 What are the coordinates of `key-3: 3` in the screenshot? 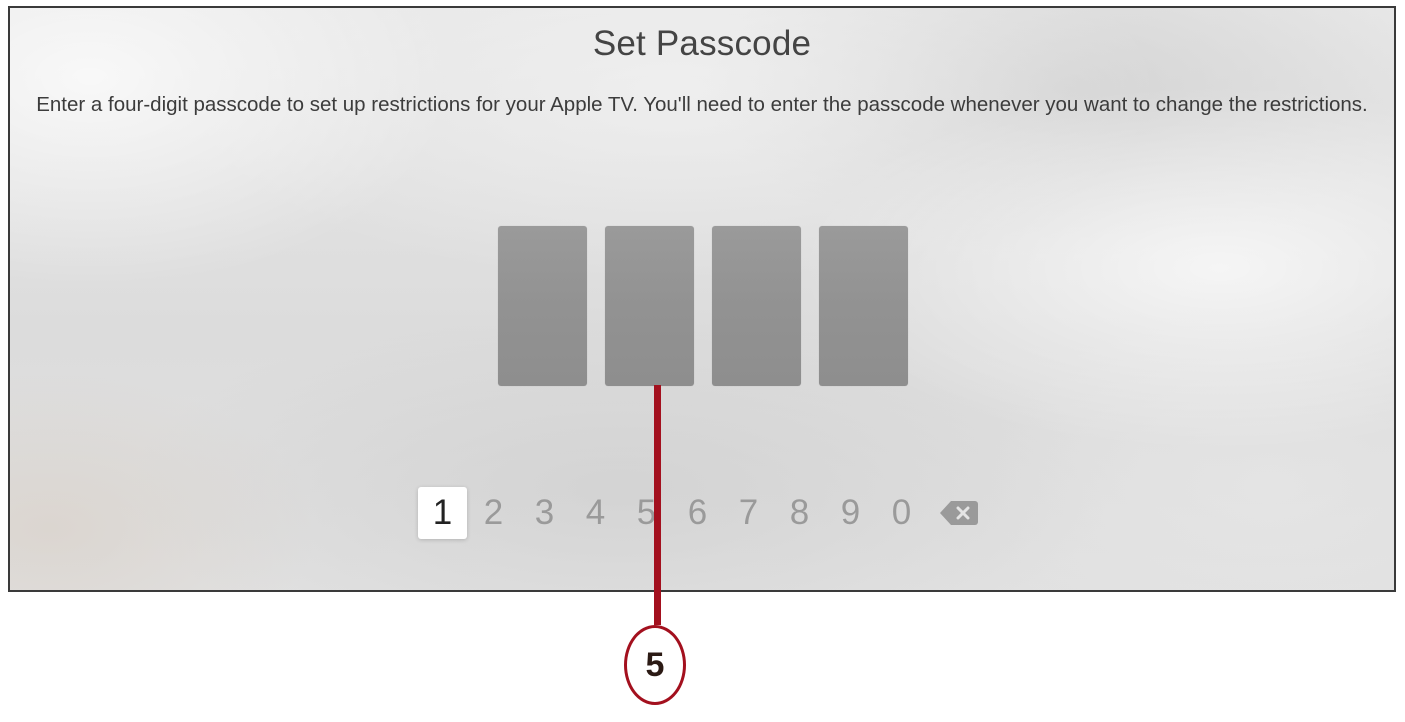 It's located at (544, 513).